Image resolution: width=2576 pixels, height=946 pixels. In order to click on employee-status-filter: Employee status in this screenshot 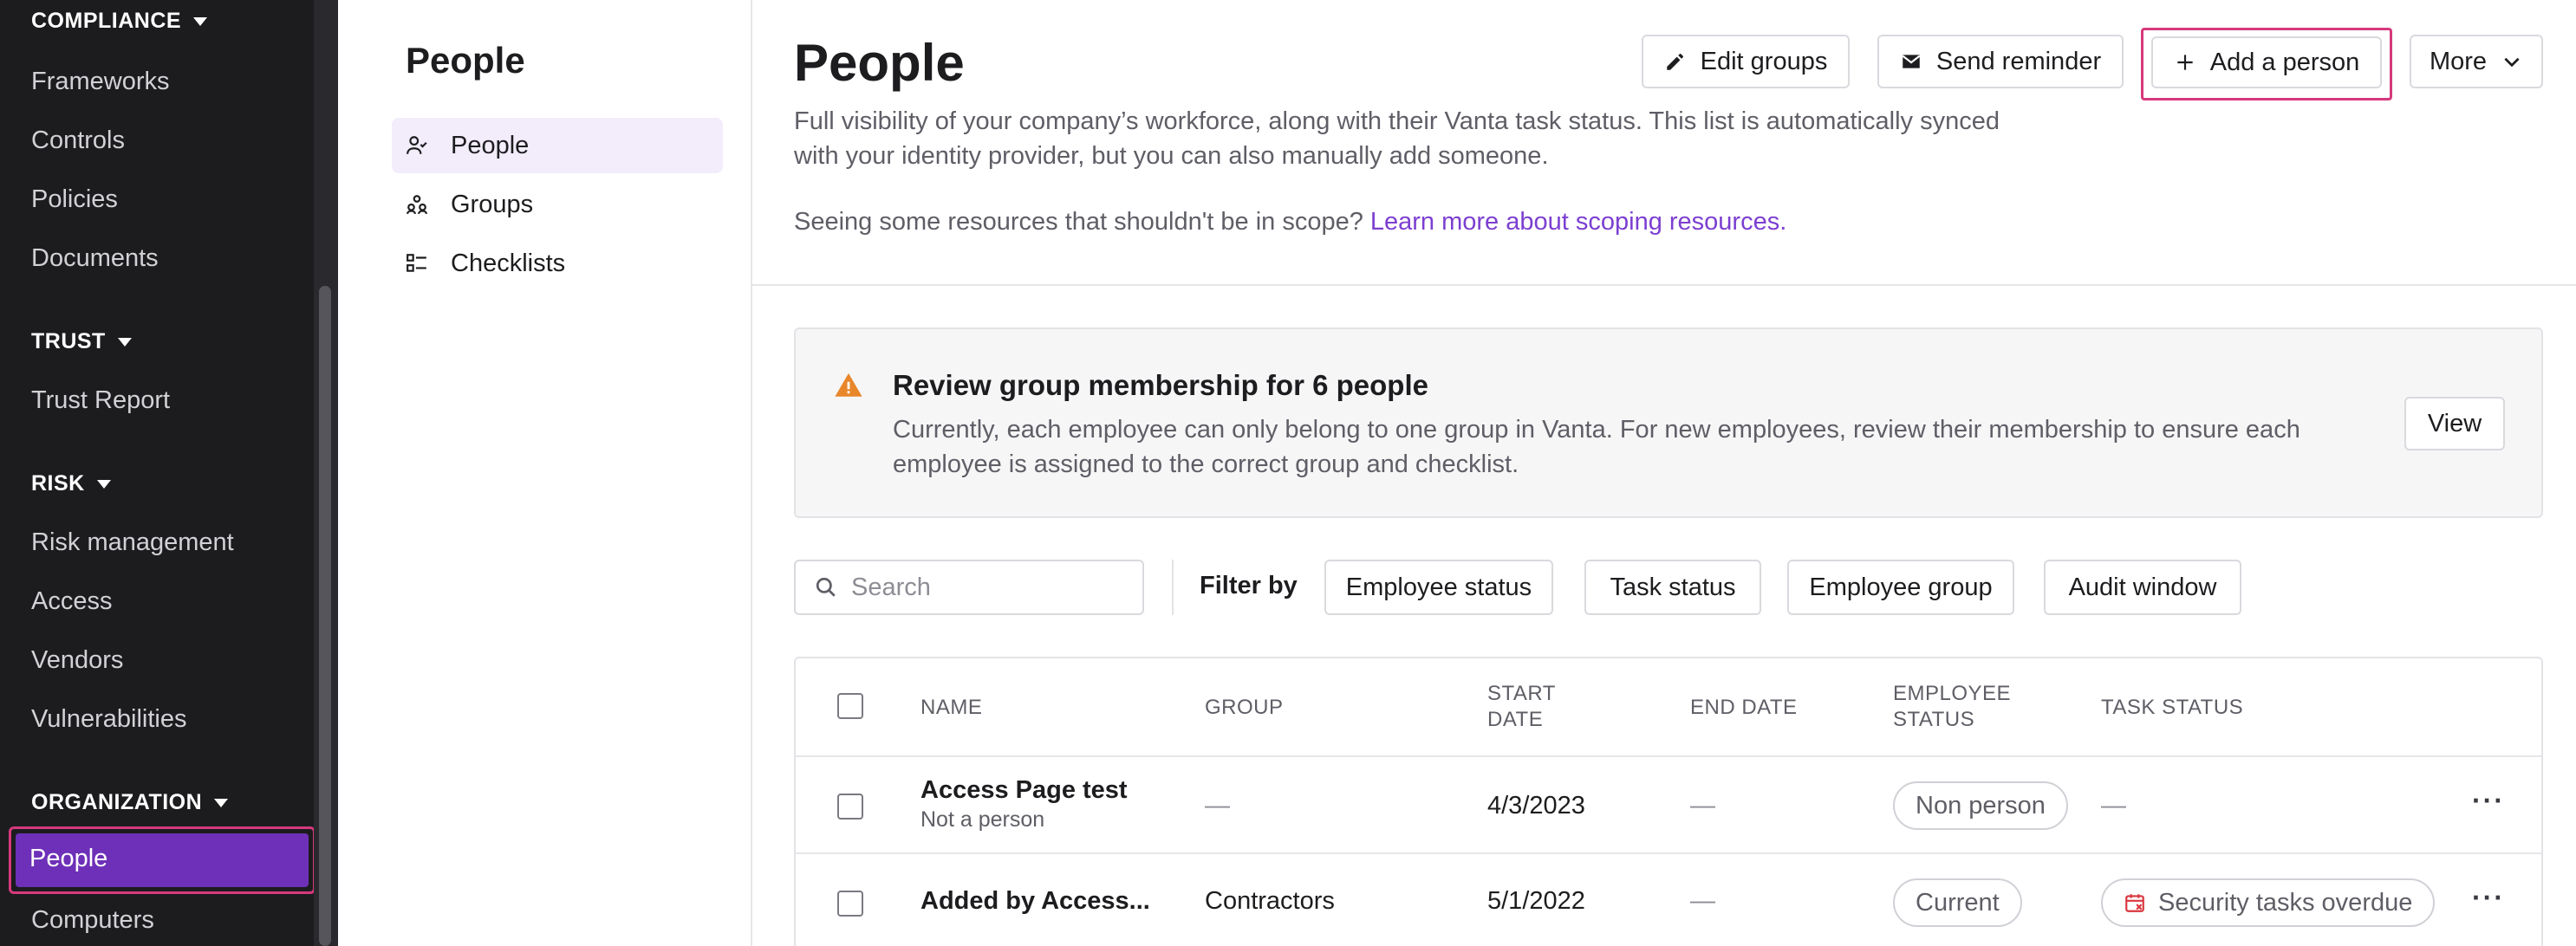, I will do `click(1438, 587)`.